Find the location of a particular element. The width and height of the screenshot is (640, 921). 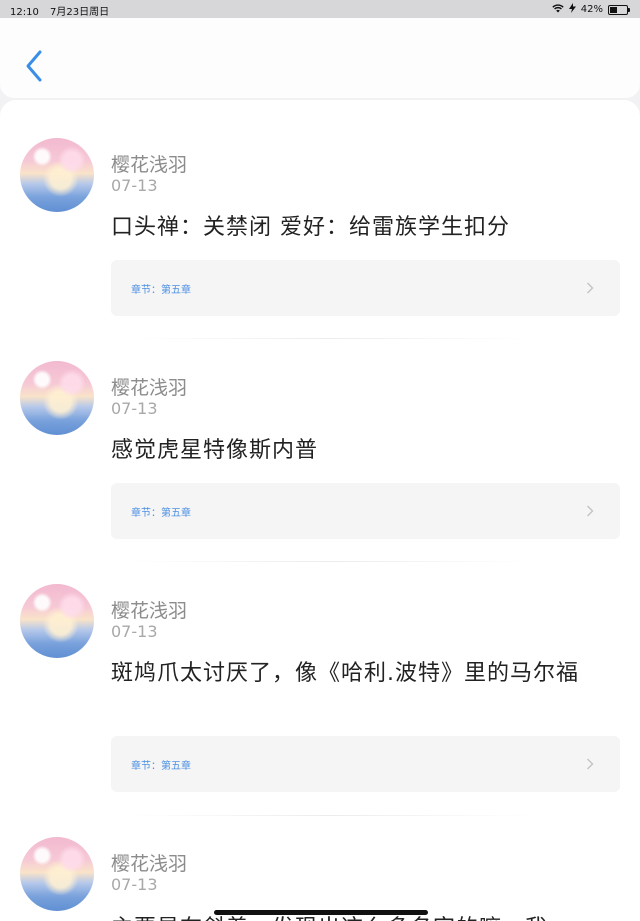

wifi-icon is located at coordinates (558, 9).